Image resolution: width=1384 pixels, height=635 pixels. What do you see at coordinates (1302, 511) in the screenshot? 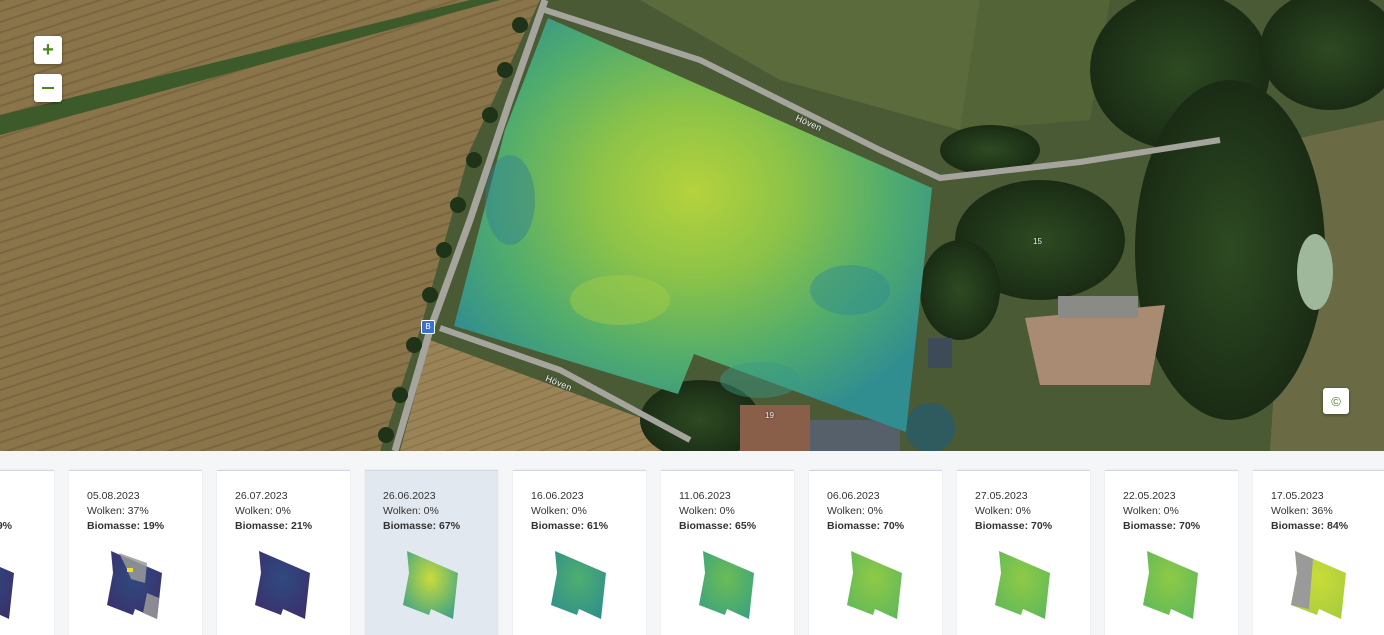
I see `image-clouds: Wolken: 36%` at bounding box center [1302, 511].